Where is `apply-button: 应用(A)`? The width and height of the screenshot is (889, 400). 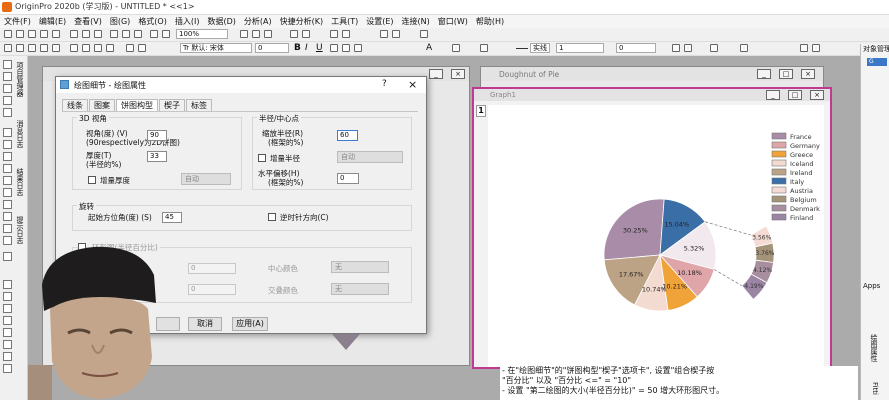 apply-button: 应用(A) is located at coordinates (250, 324).